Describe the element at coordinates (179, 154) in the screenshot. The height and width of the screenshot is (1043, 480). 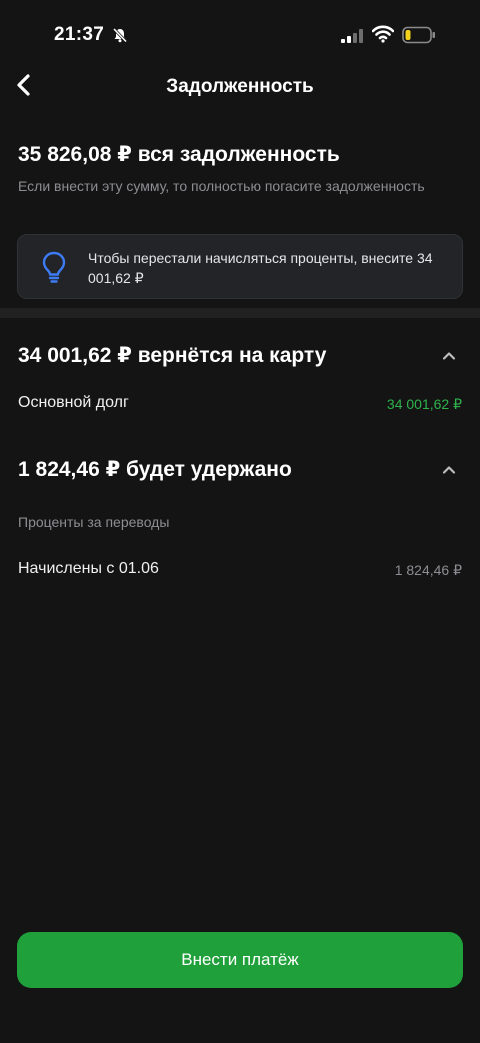
I see `total-debt-amount: 35 826,08 ₽ вся задолженность` at that location.